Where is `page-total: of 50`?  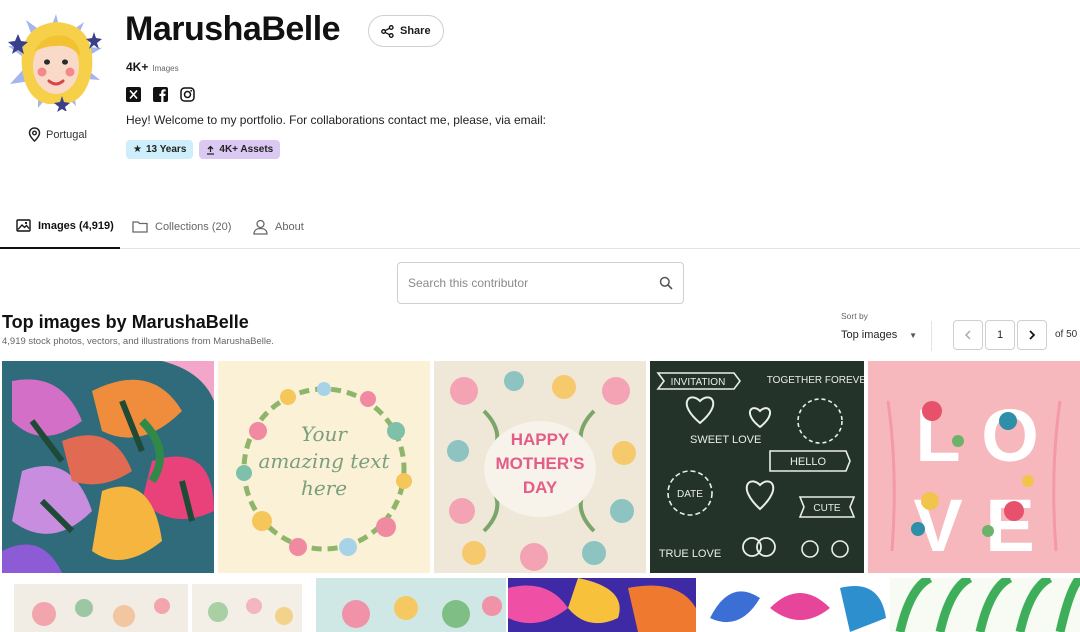
page-total: of 50 is located at coordinates (1066, 334).